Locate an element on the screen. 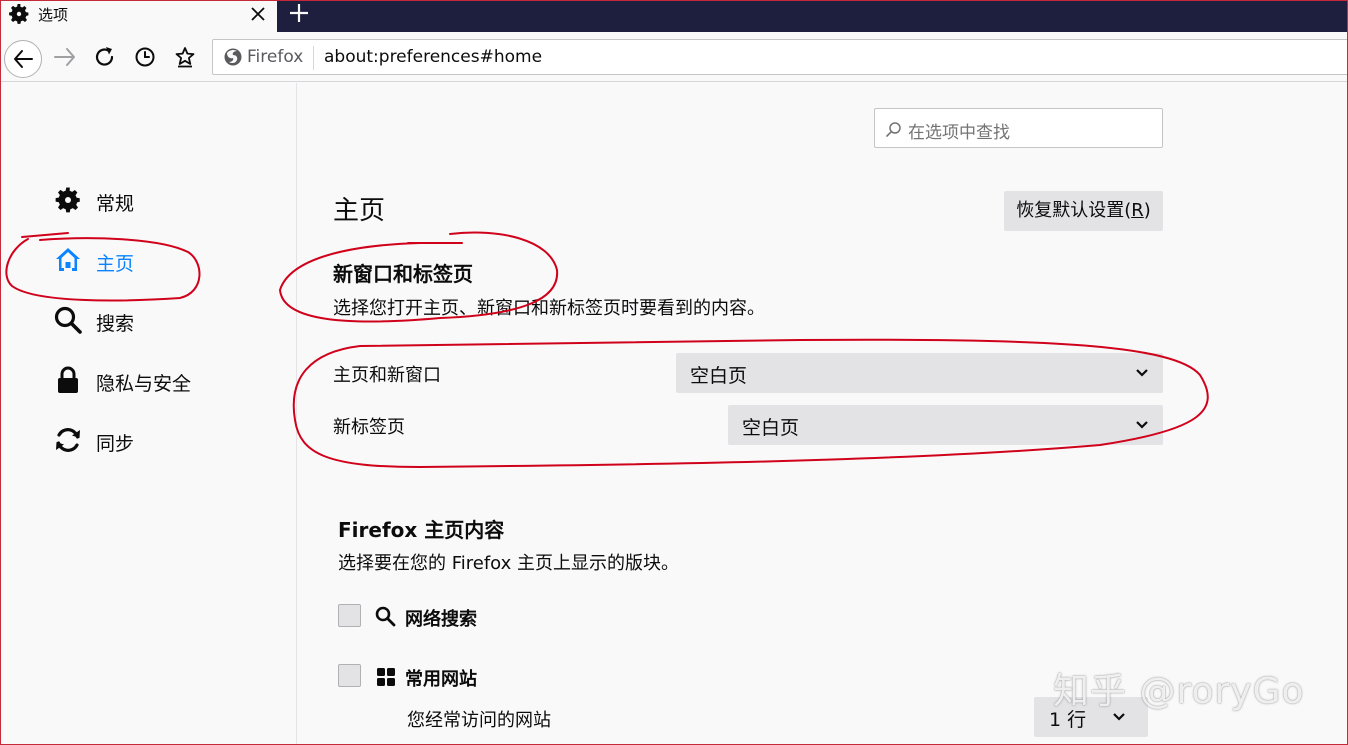 This screenshot has height=745, width=1348. tab-strip: 选项 is located at coordinates (674, 16).